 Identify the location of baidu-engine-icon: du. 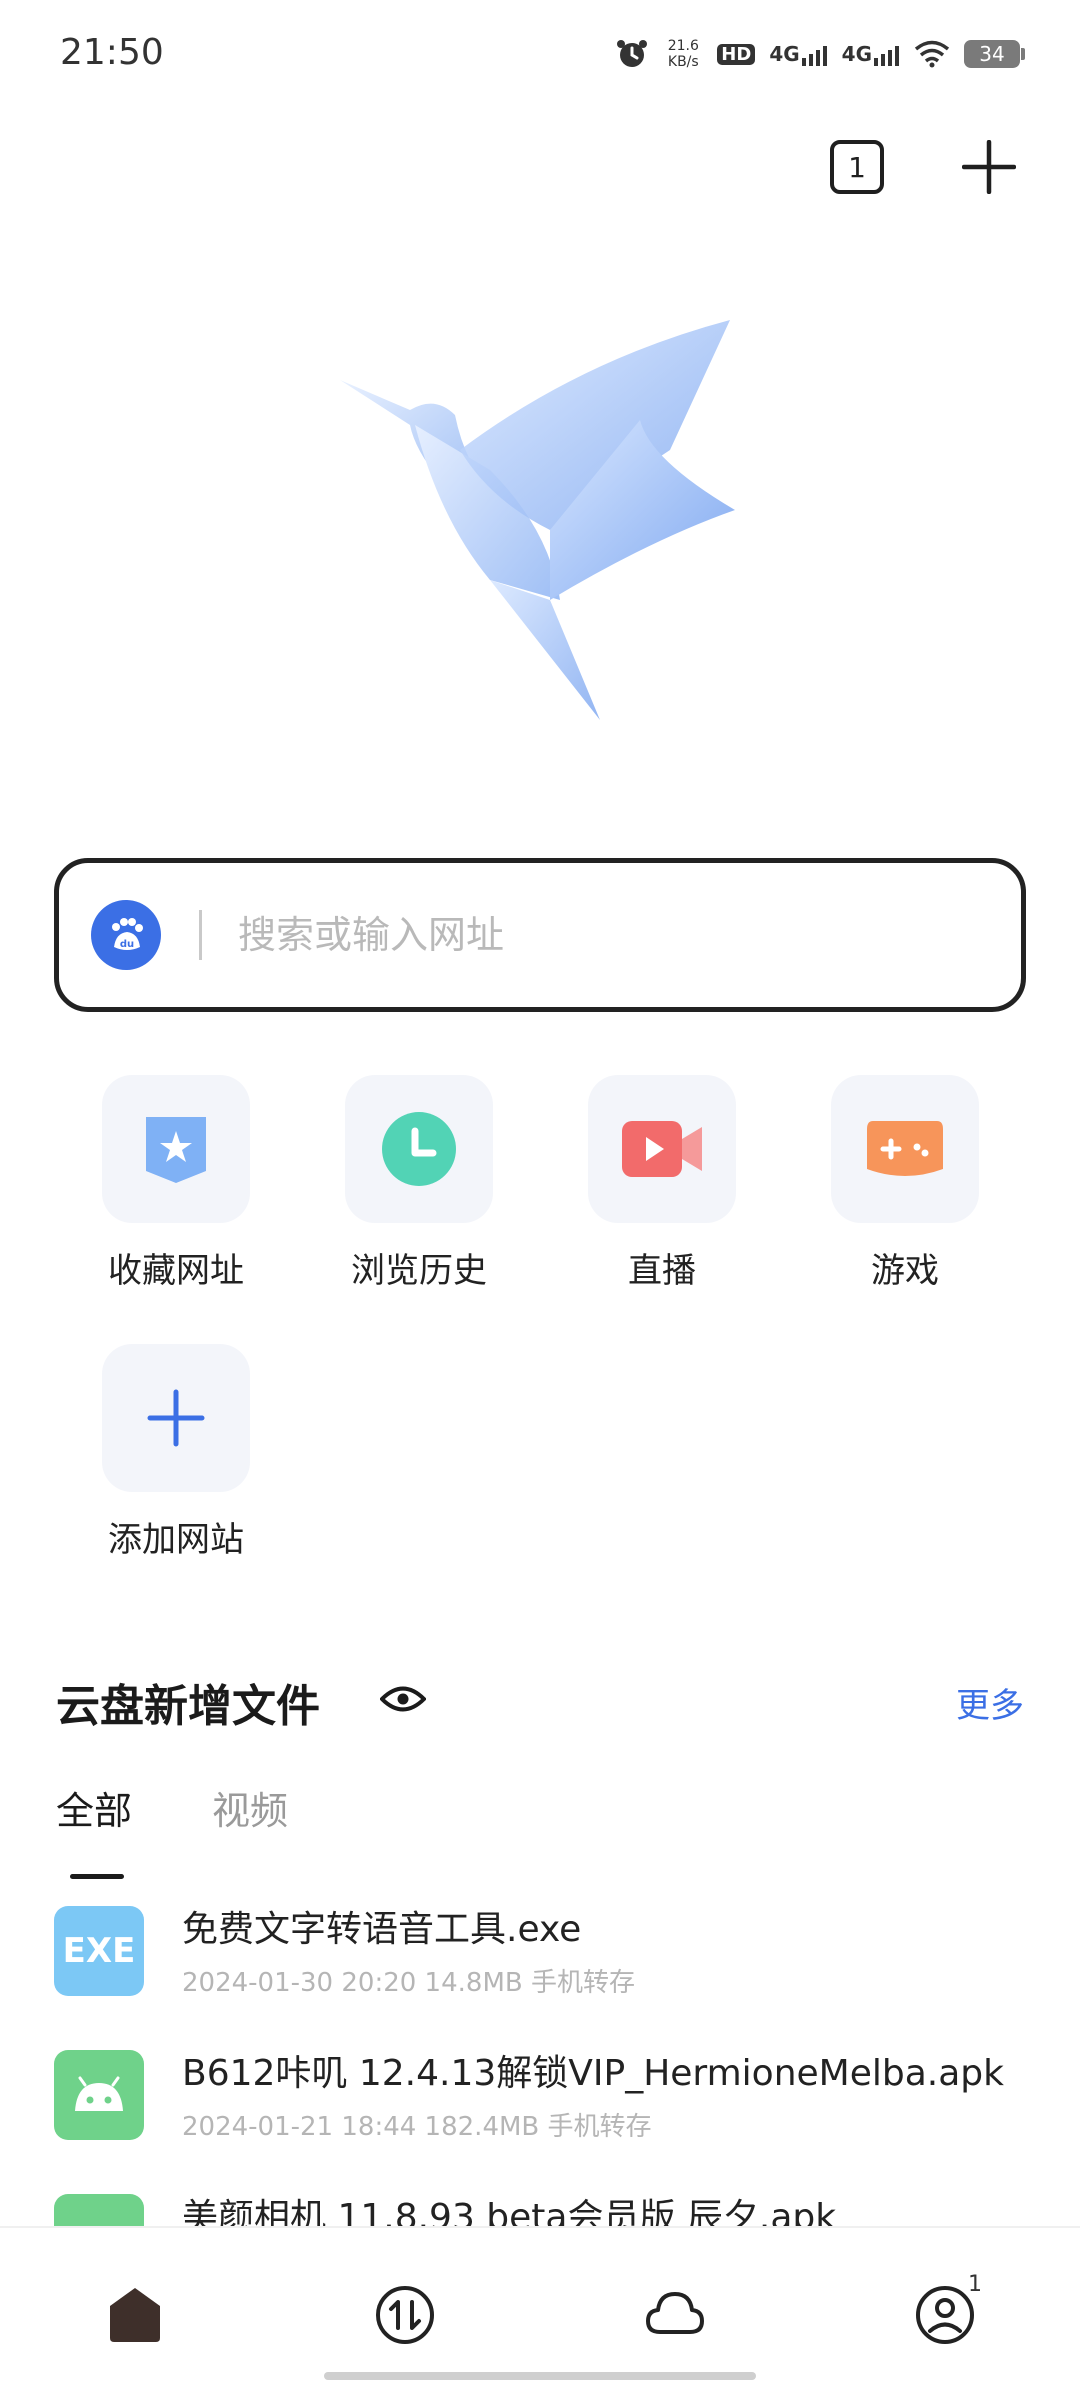
(126, 935).